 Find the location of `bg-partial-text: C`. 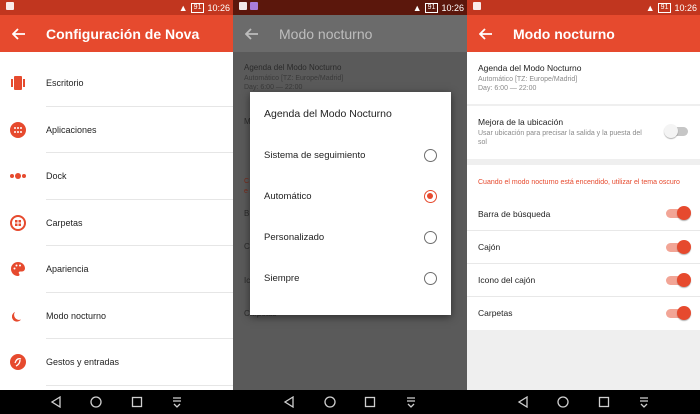

bg-partial-text: C is located at coordinates (247, 181).